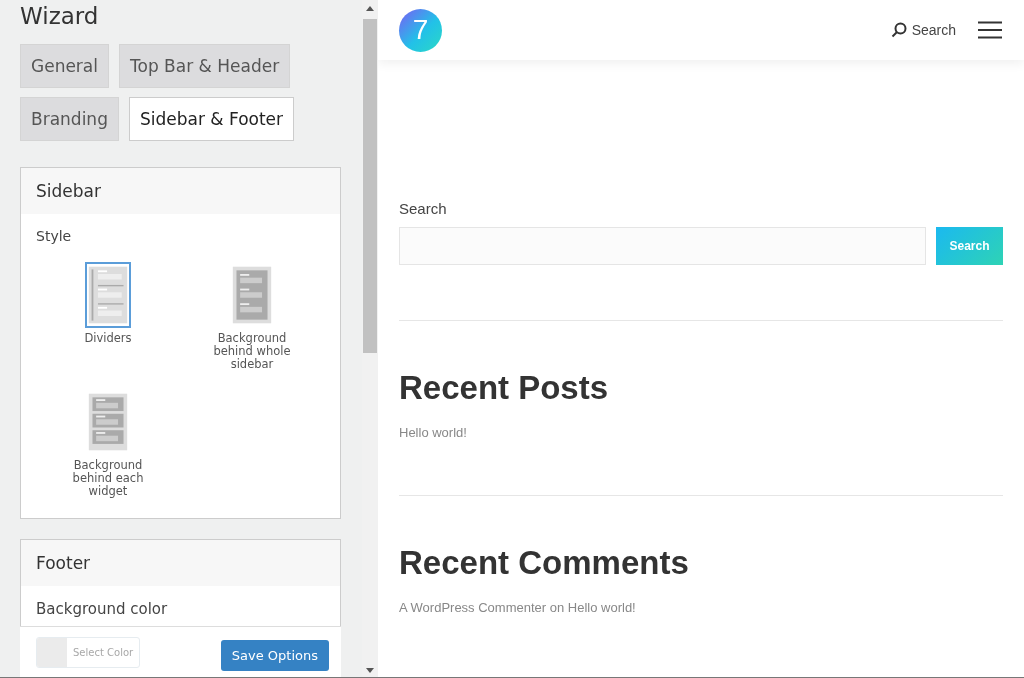 This screenshot has width=1024, height=678. Describe the element at coordinates (662, 246) in the screenshot. I see `search-field` at that location.